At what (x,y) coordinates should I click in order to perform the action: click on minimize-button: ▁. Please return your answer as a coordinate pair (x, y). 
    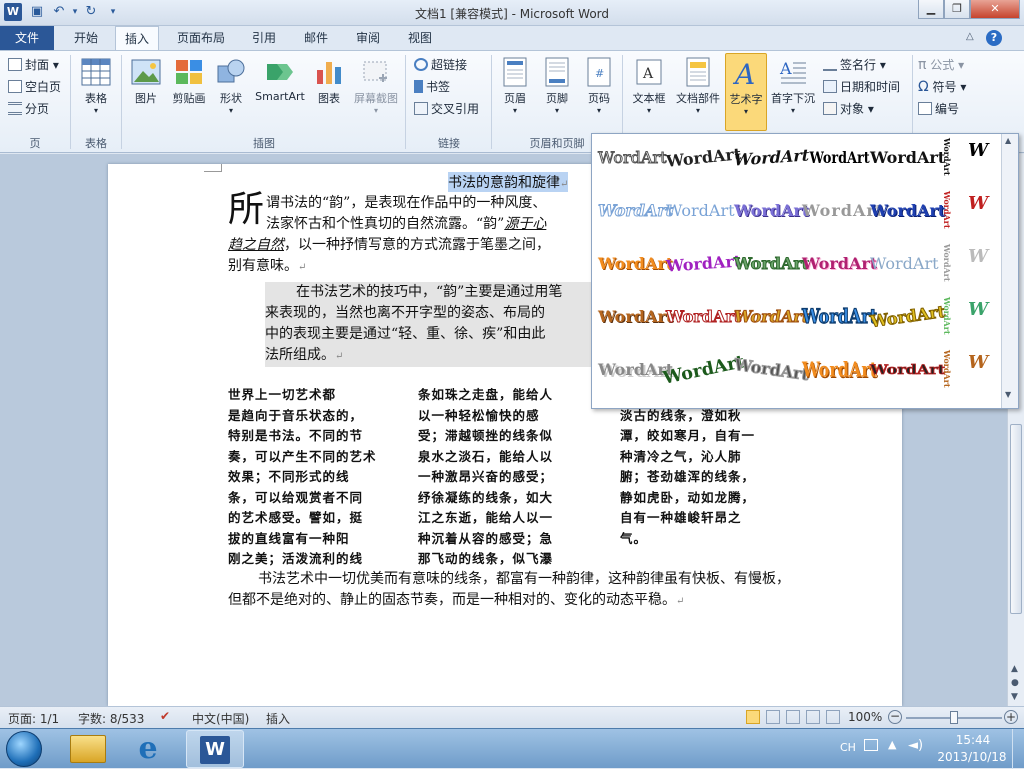
    Looking at the image, I should click on (931, 9).